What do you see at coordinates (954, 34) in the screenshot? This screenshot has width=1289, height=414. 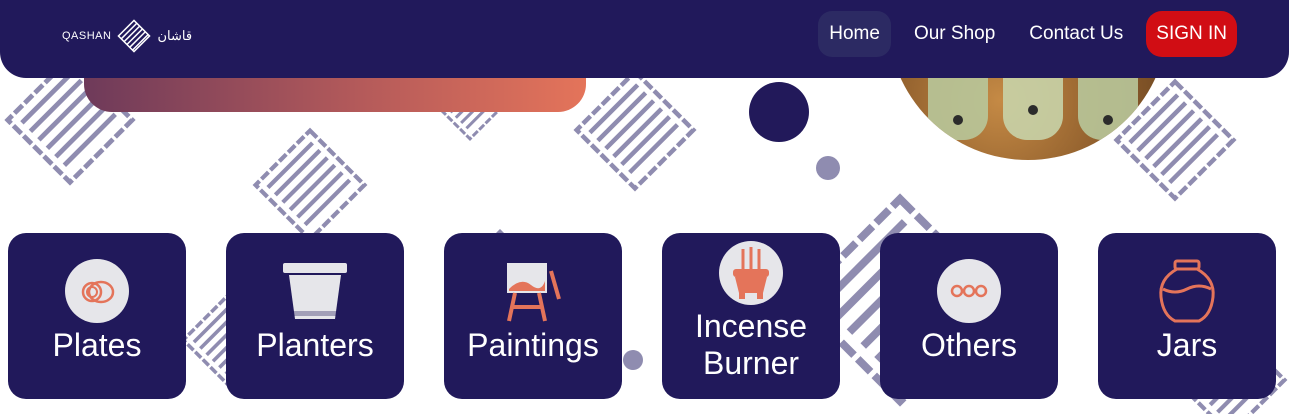 I see `nav-our-shop: Our Shop` at bounding box center [954, 34].